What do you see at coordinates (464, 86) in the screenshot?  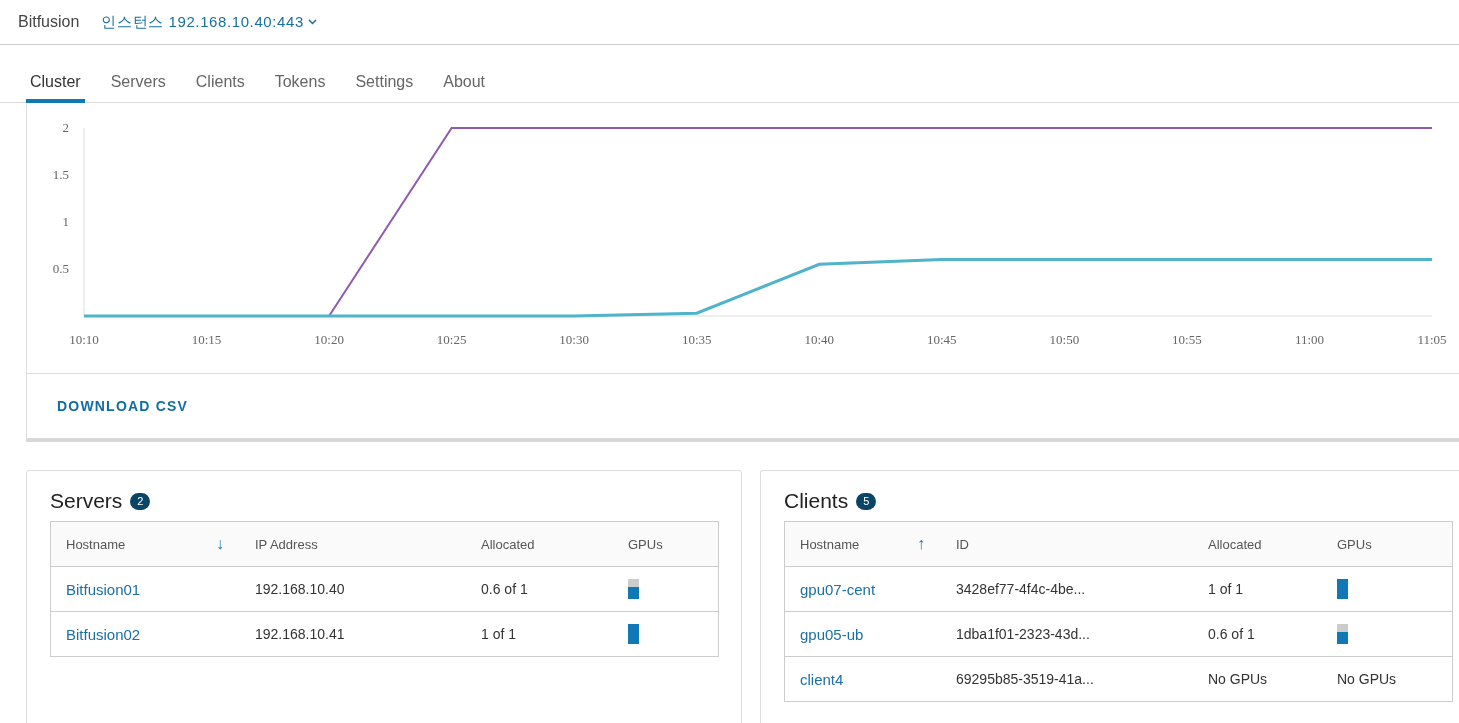 I see `nav-tab: About` at bounding box center [464, 86].